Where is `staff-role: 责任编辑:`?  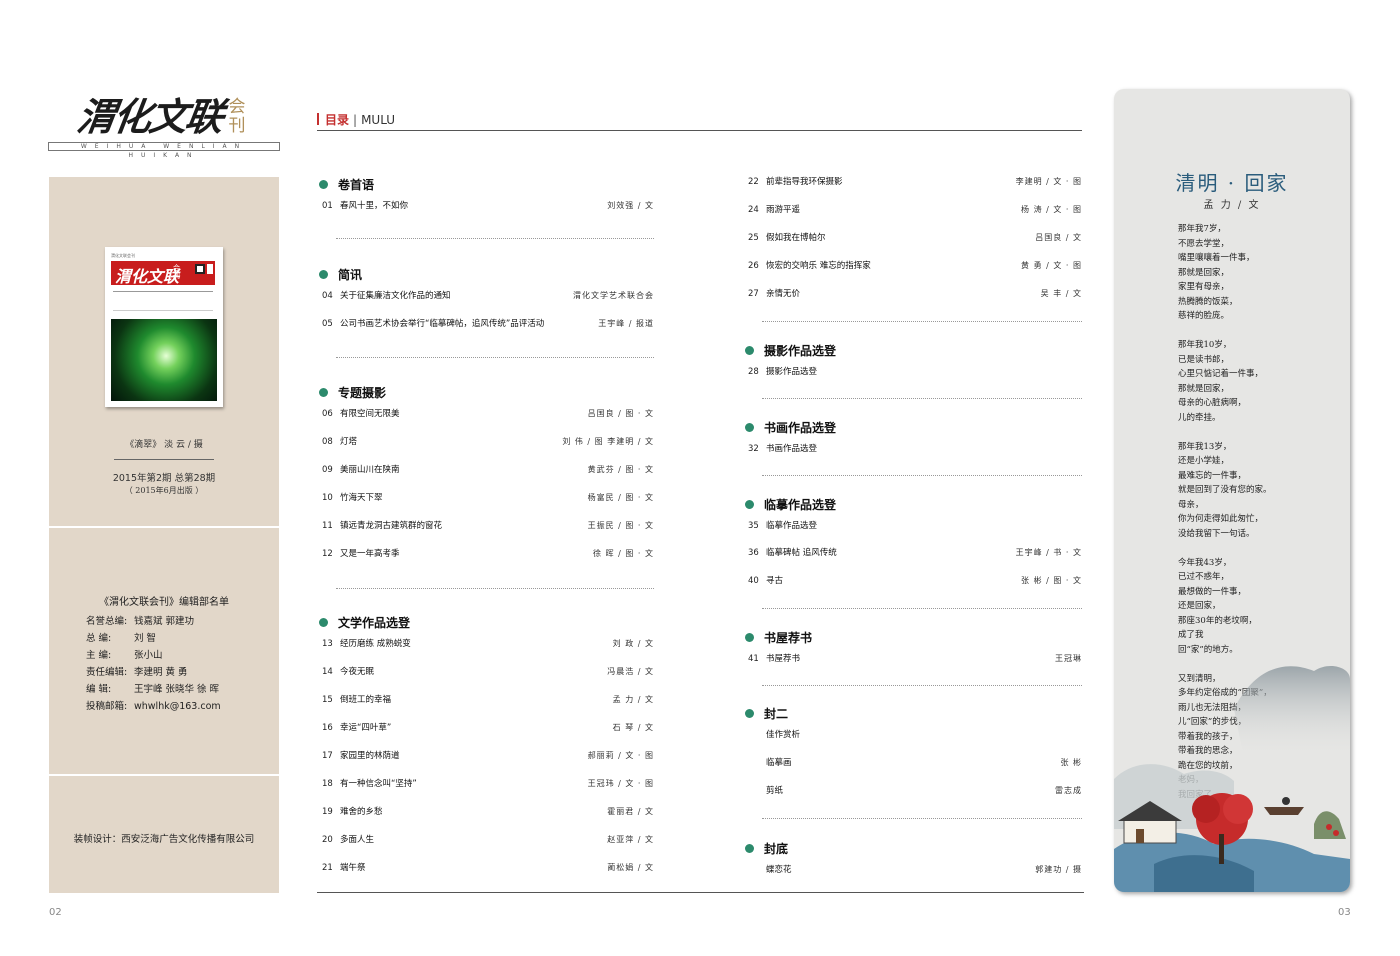
staff-role: 责任编辑: is located at coordinates (107, 672).